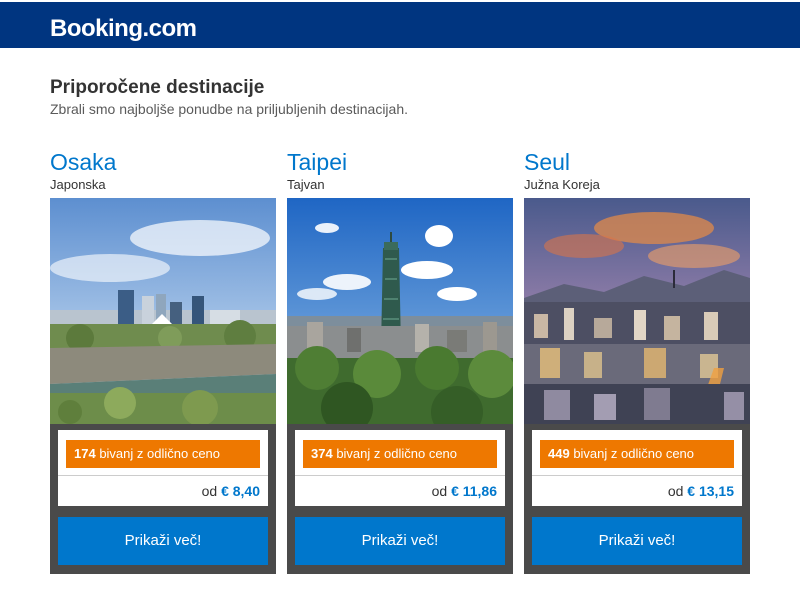 Image resolution: width=800 pixels, height=600 pixels. I want to click on offer-box: 374 bivanj z odlično ceno od € 11,86, so click(400, 468).